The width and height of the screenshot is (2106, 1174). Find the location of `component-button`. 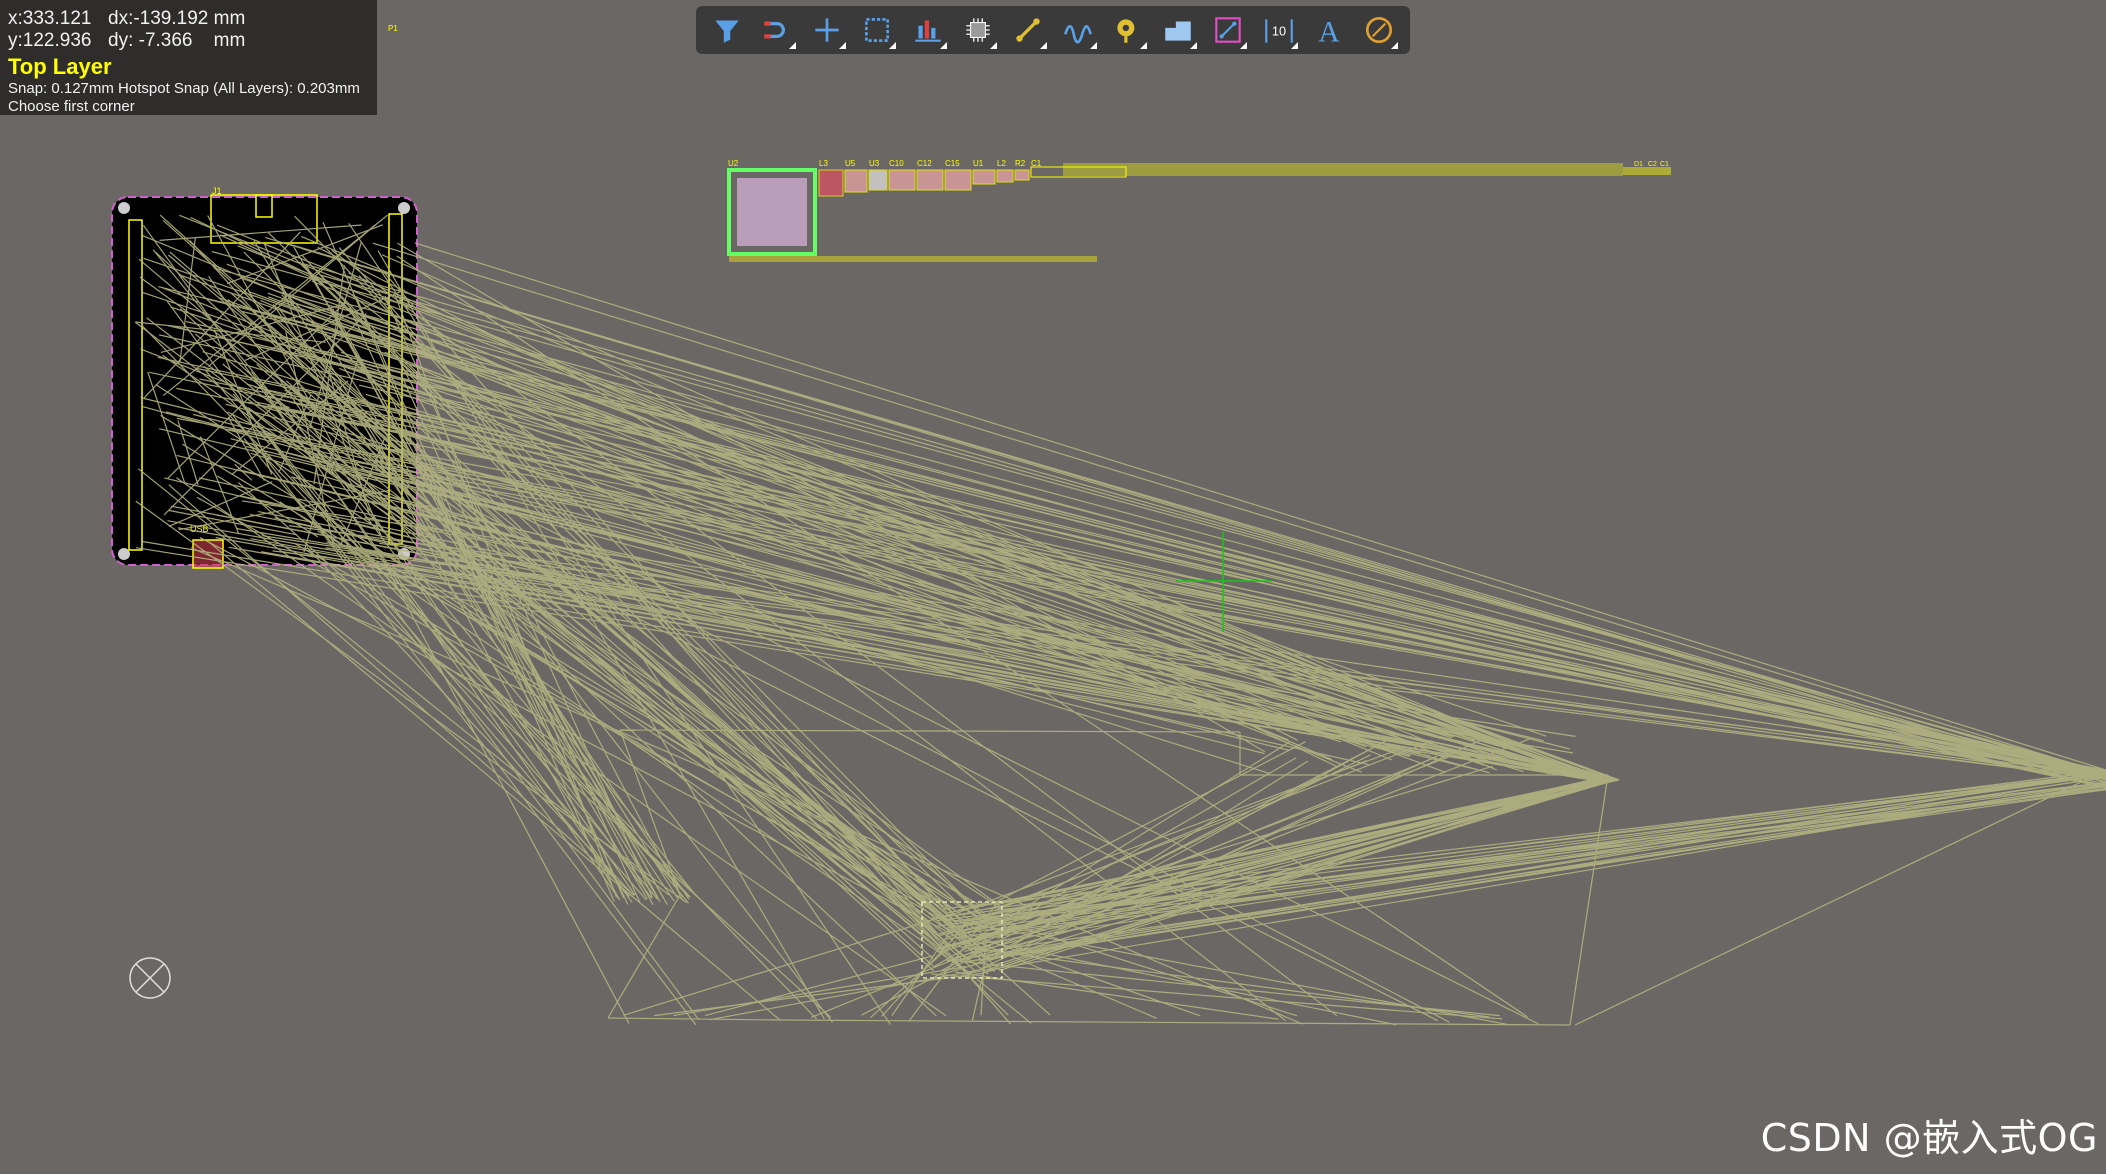

component-button is located at coordinates (978, 30).